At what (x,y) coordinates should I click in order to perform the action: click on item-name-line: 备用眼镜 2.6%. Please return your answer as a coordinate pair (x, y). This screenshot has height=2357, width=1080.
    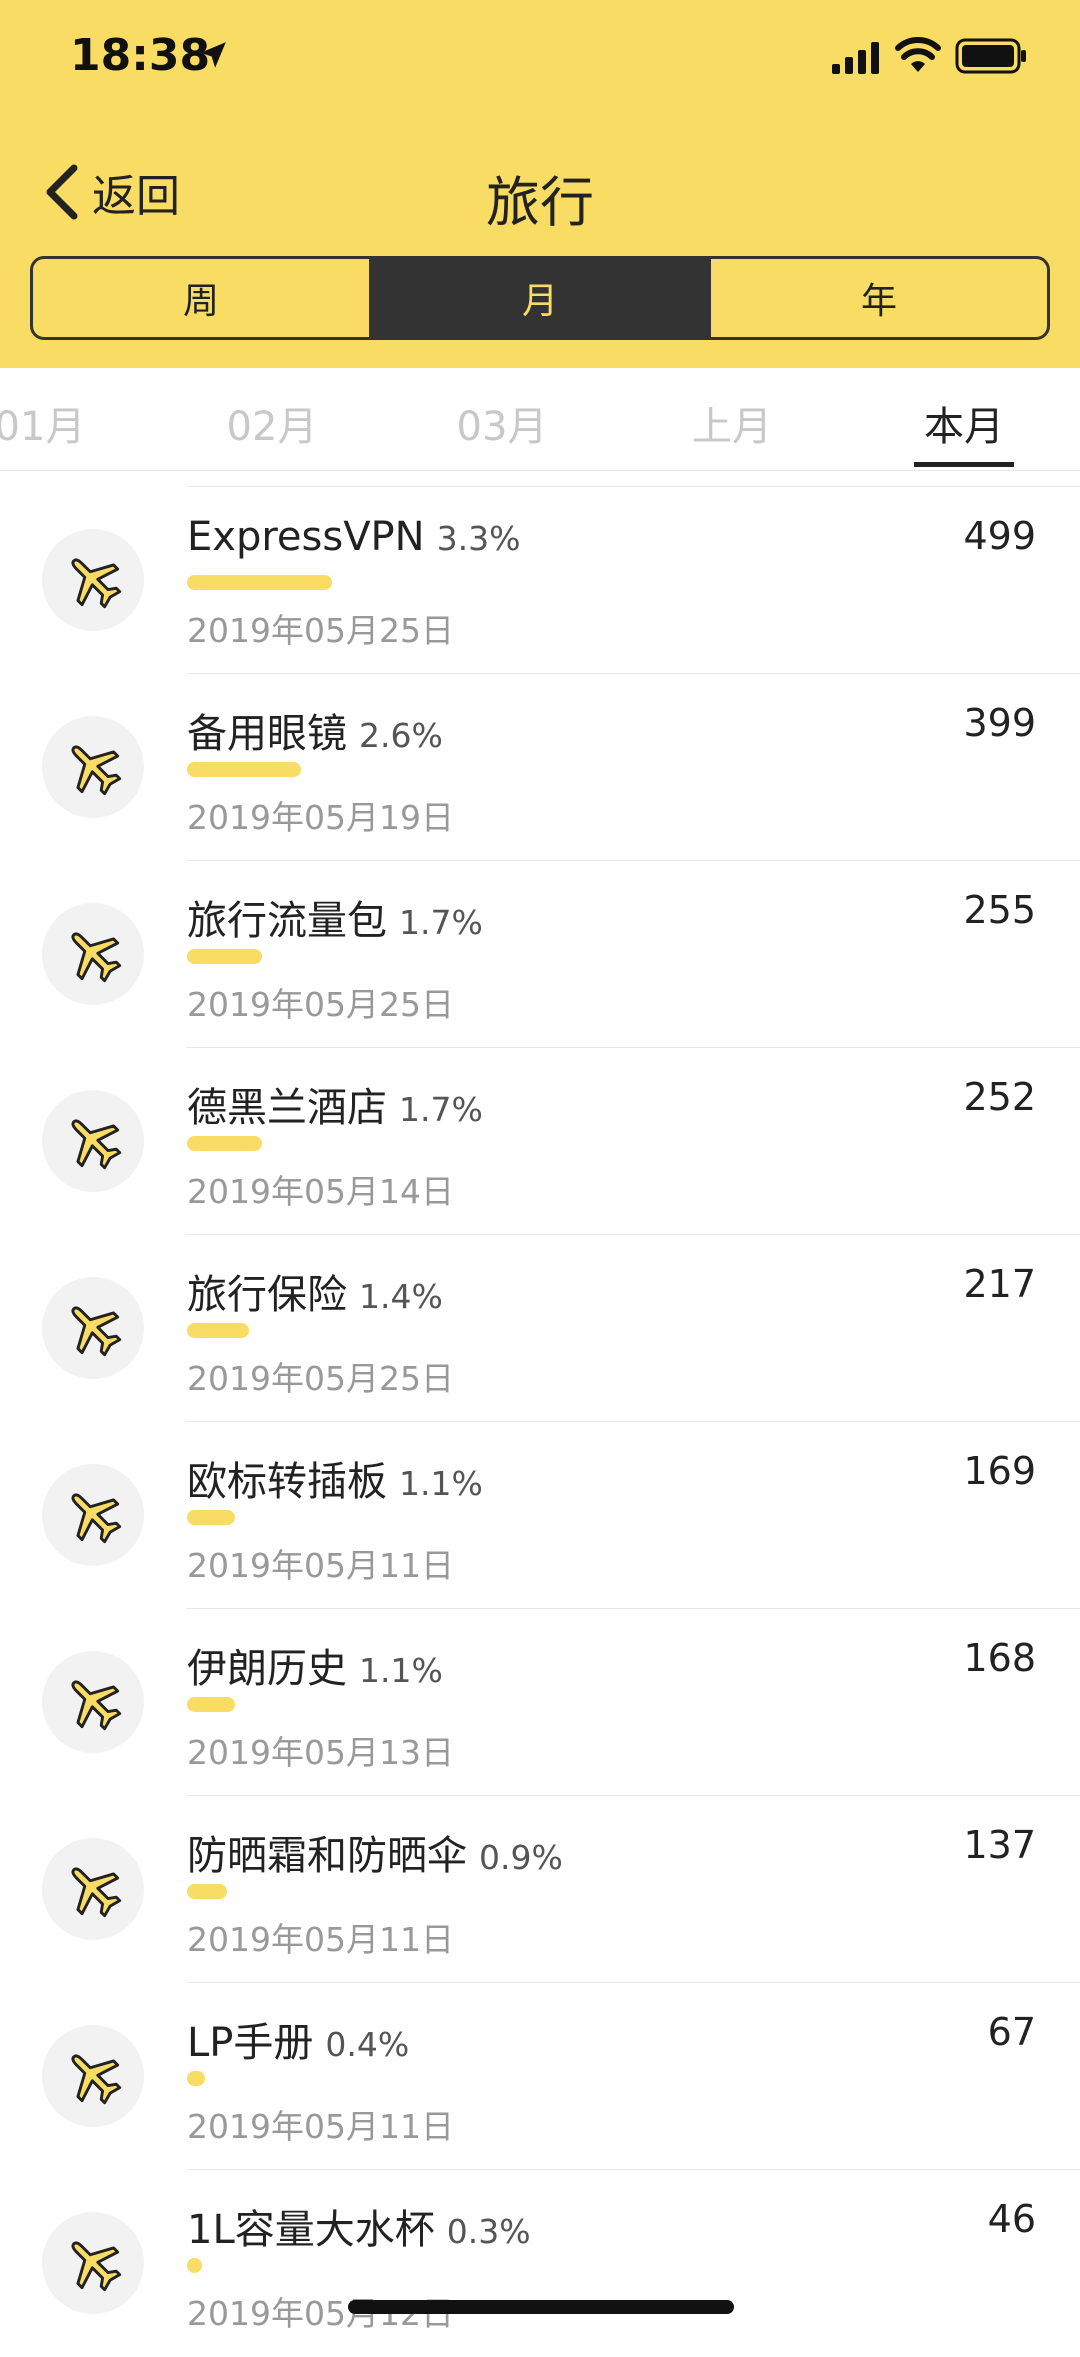
    Looking at the image, I should click on (315, 730).